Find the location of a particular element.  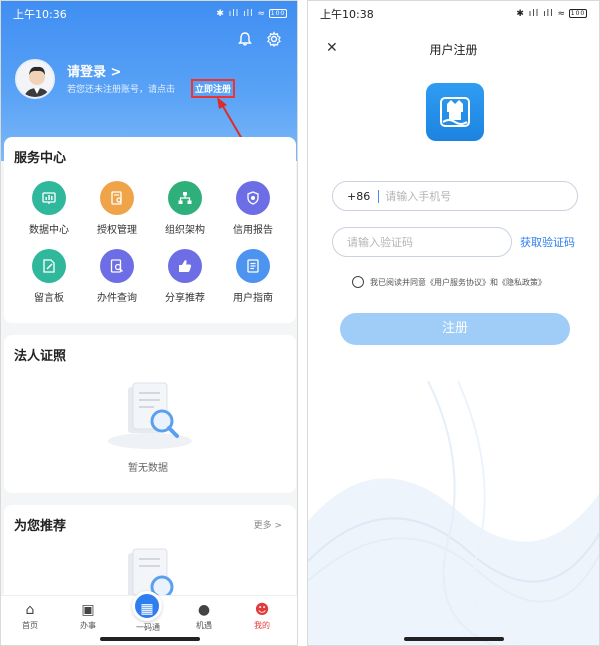

service-center-title: 服务中心 is located at coordinates (40, 158).